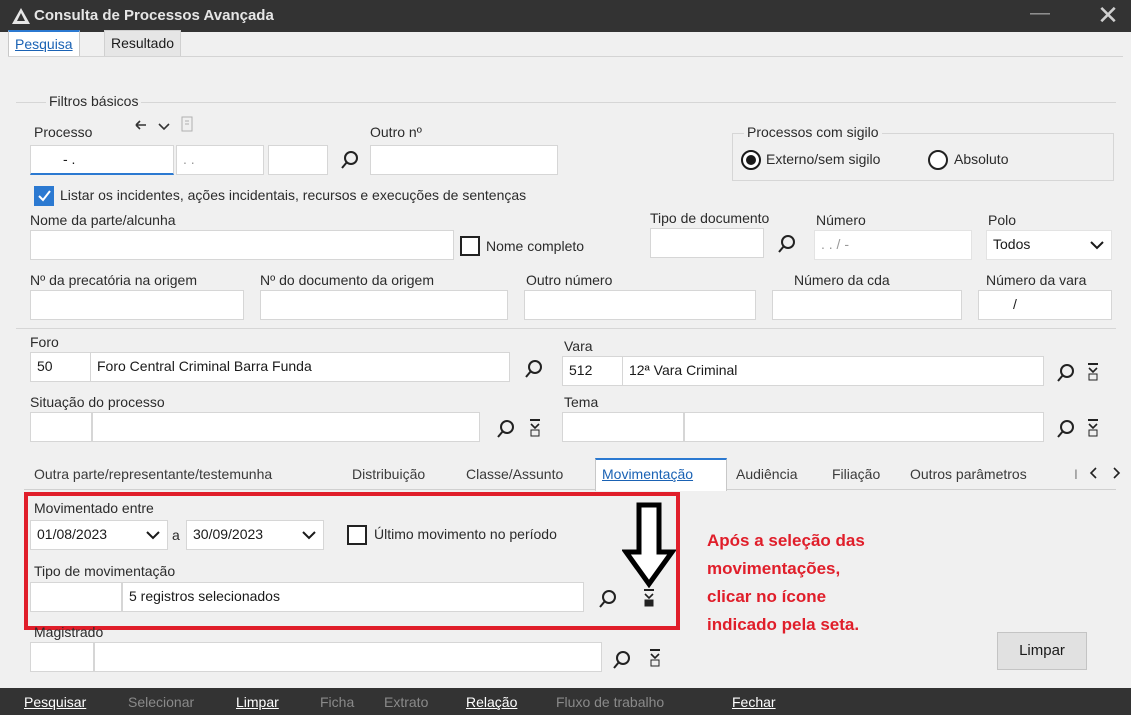 This screenshot has width=1131, height=715. What do you see at coordinates (384, 305) in the screenshot?
I see `documento-origem-input` at bounding box center [384, 305].